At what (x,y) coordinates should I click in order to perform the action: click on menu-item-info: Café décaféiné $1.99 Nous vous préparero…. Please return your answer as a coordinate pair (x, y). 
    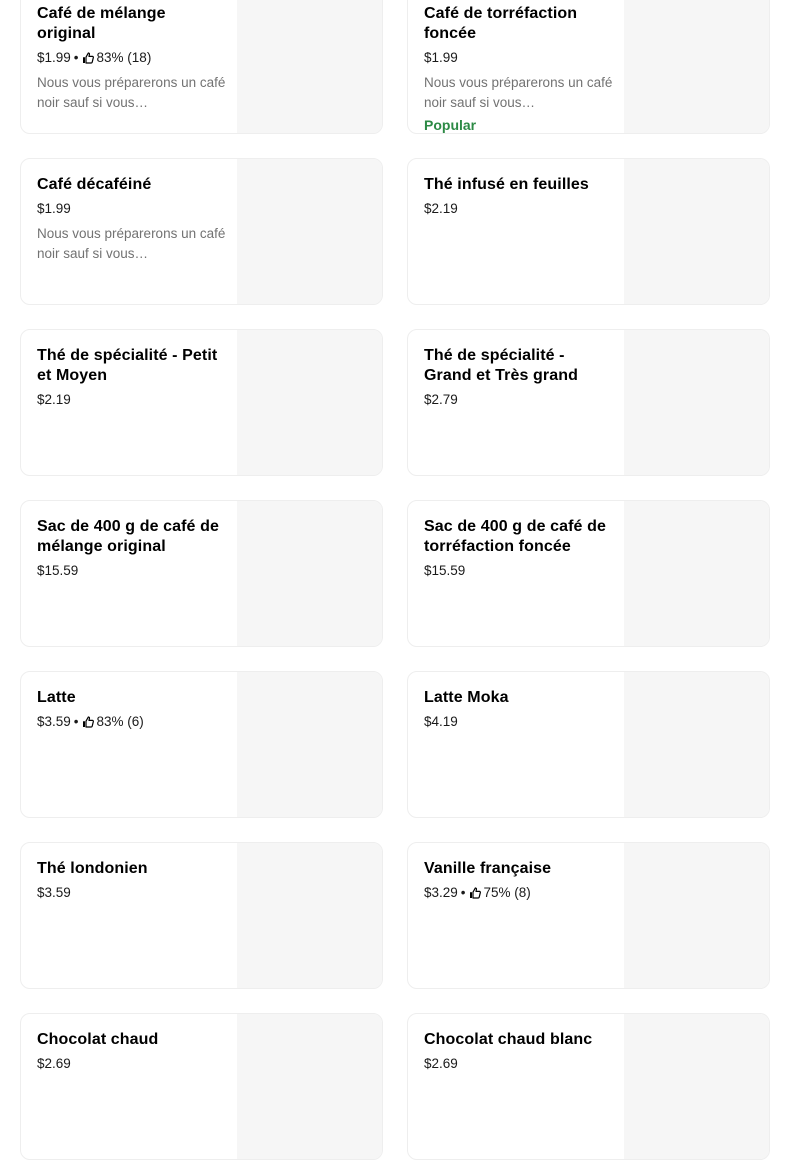
    Looking at the image, I should click on (132, 219).